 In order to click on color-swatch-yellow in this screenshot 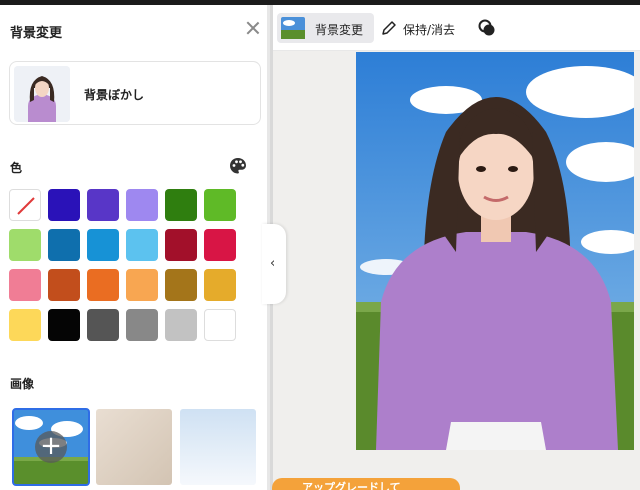, I will do `click(25, 325)`.